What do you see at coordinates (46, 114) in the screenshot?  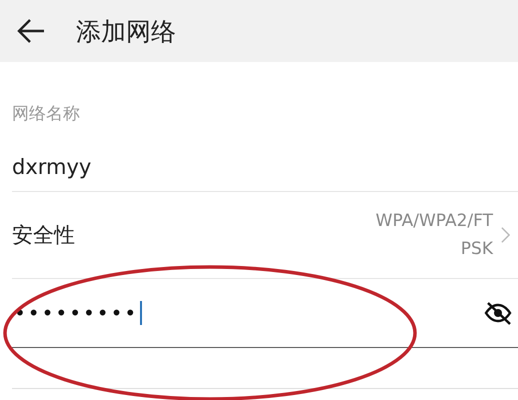 I see `field-label: 网络名称` at bounding box center [46, 114].